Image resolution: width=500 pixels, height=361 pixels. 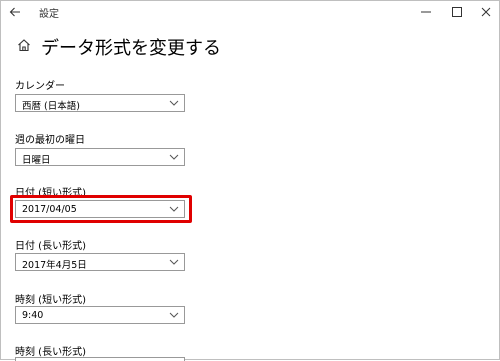 I want to click on back-button, so click(x=15, y=12).